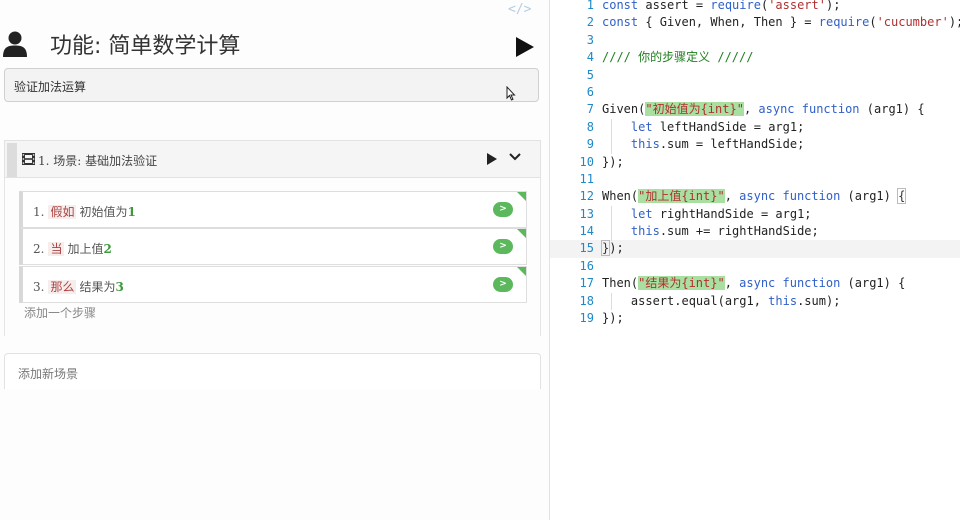 The image size is (960, 520). What do you see at coordinates (613, 318) in the screenshot?
I see `code-token: });` at bounding box center [613, 318].